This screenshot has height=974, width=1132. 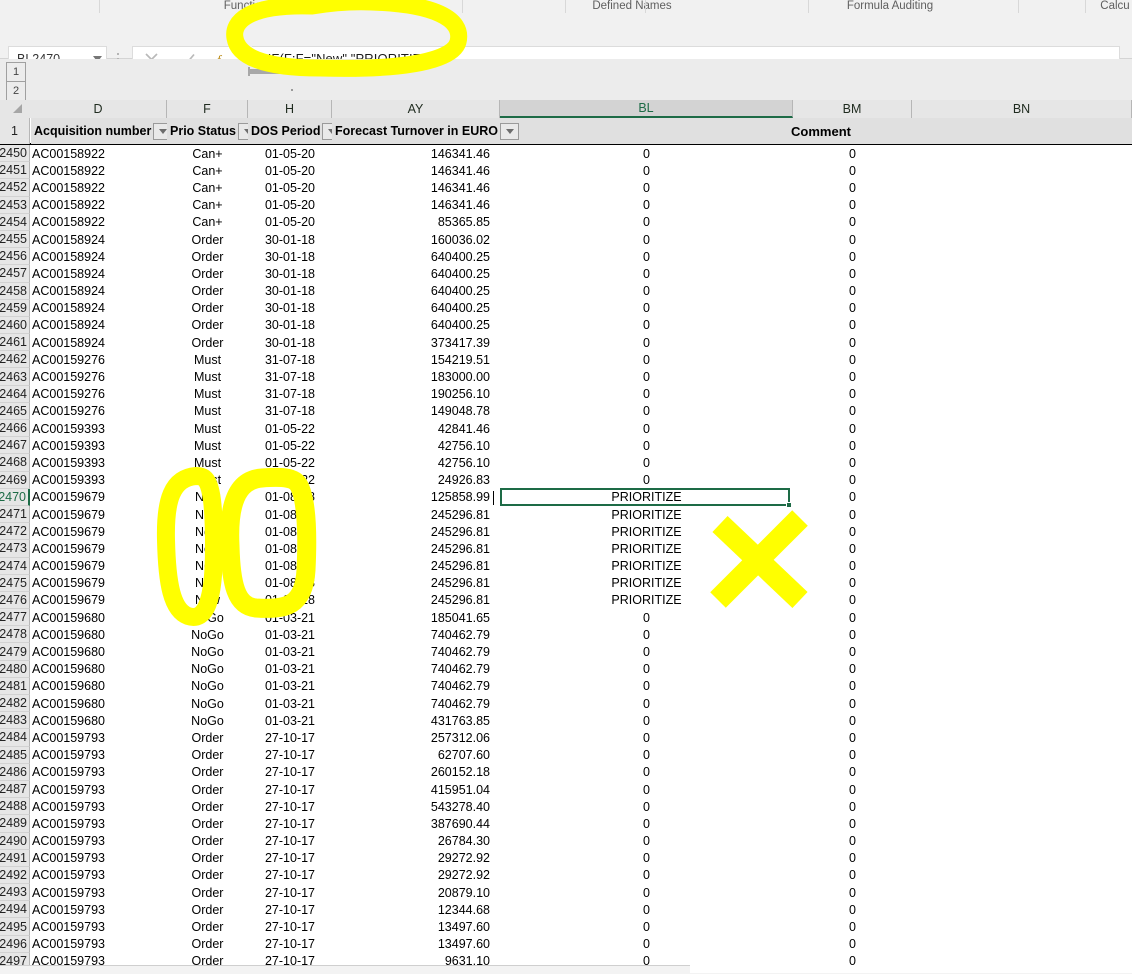 I want to click on table-row: 2455 AC00158924 Order 30-01-18 160036.02 0 0, so click(x=566, y=239).